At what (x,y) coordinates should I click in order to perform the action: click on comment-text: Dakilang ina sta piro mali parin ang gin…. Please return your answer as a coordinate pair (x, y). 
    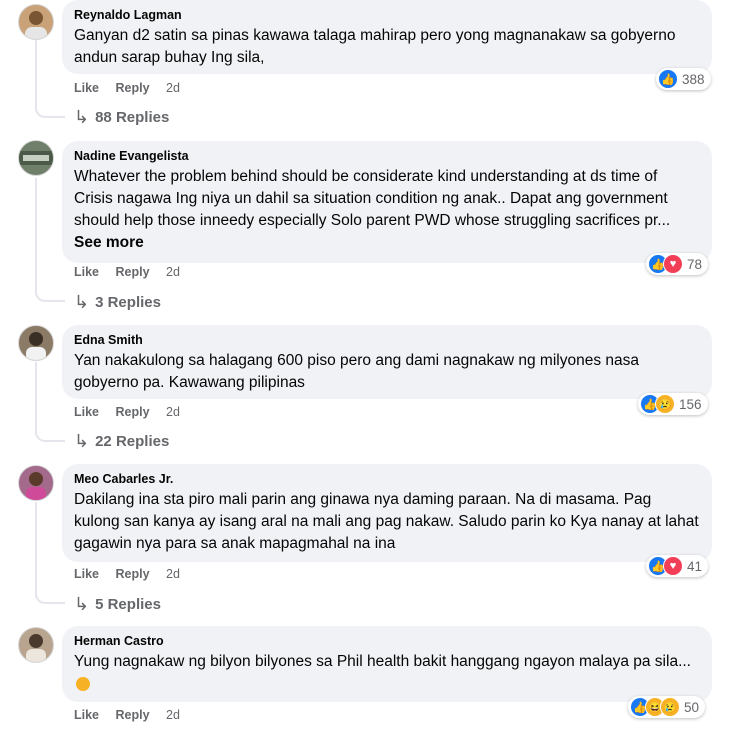
    Looking at the image, I should click on (386, 521).